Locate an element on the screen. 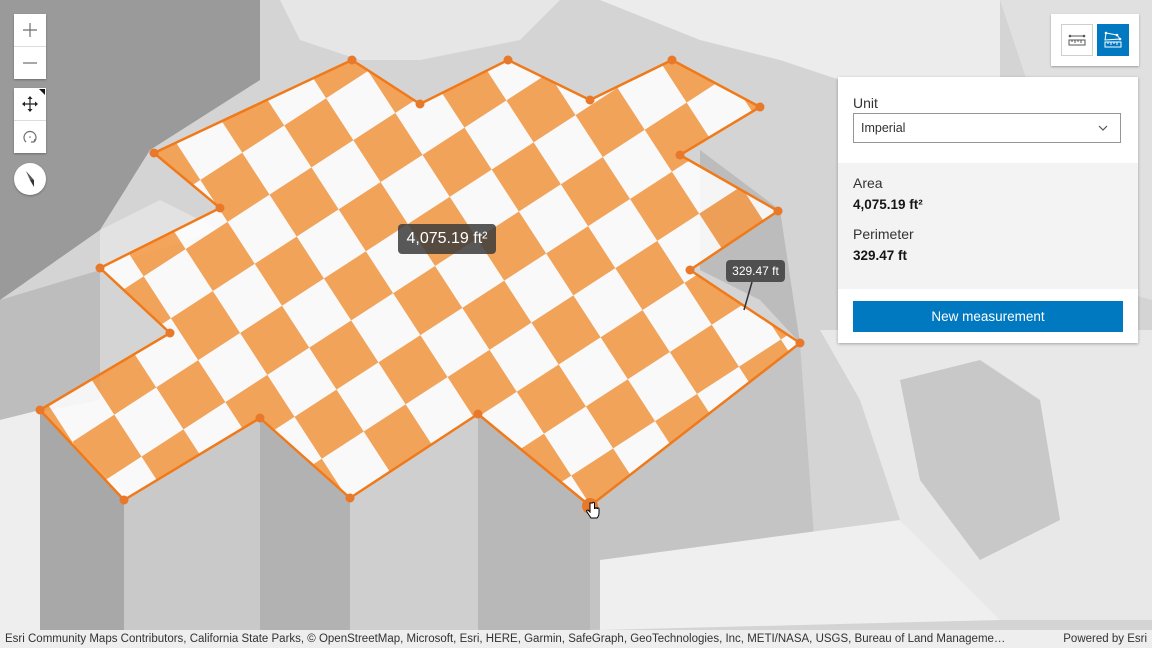 The height and width of the screenshot is (648, 1152). mode-indicator is located at coordinates (42, 92).